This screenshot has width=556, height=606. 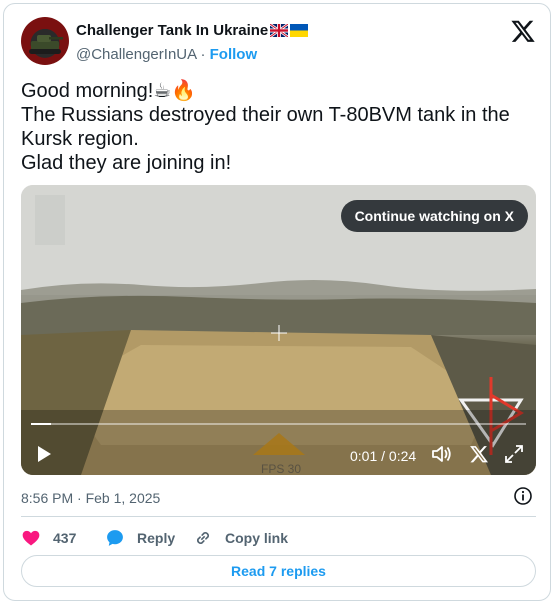 What do you see at coordinates (278, 516) in the screenshot?
I see `divider` at bounding box center [278, 516].